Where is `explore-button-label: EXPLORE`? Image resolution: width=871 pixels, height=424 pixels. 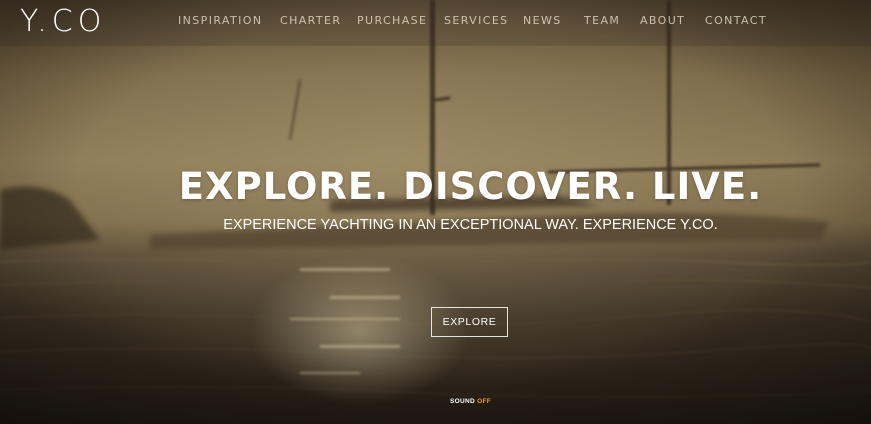
explore-button-label: EXPLORE is located at coordinates (469, 322).